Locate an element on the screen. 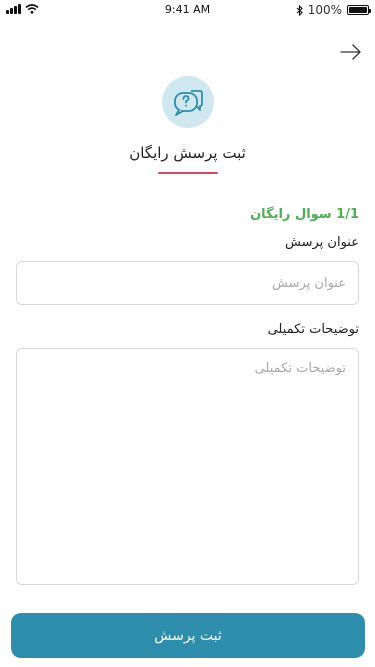 Image resolution: width=375 pixels, height=667 pixels. question-title-input is located at coordinates (187, 283).